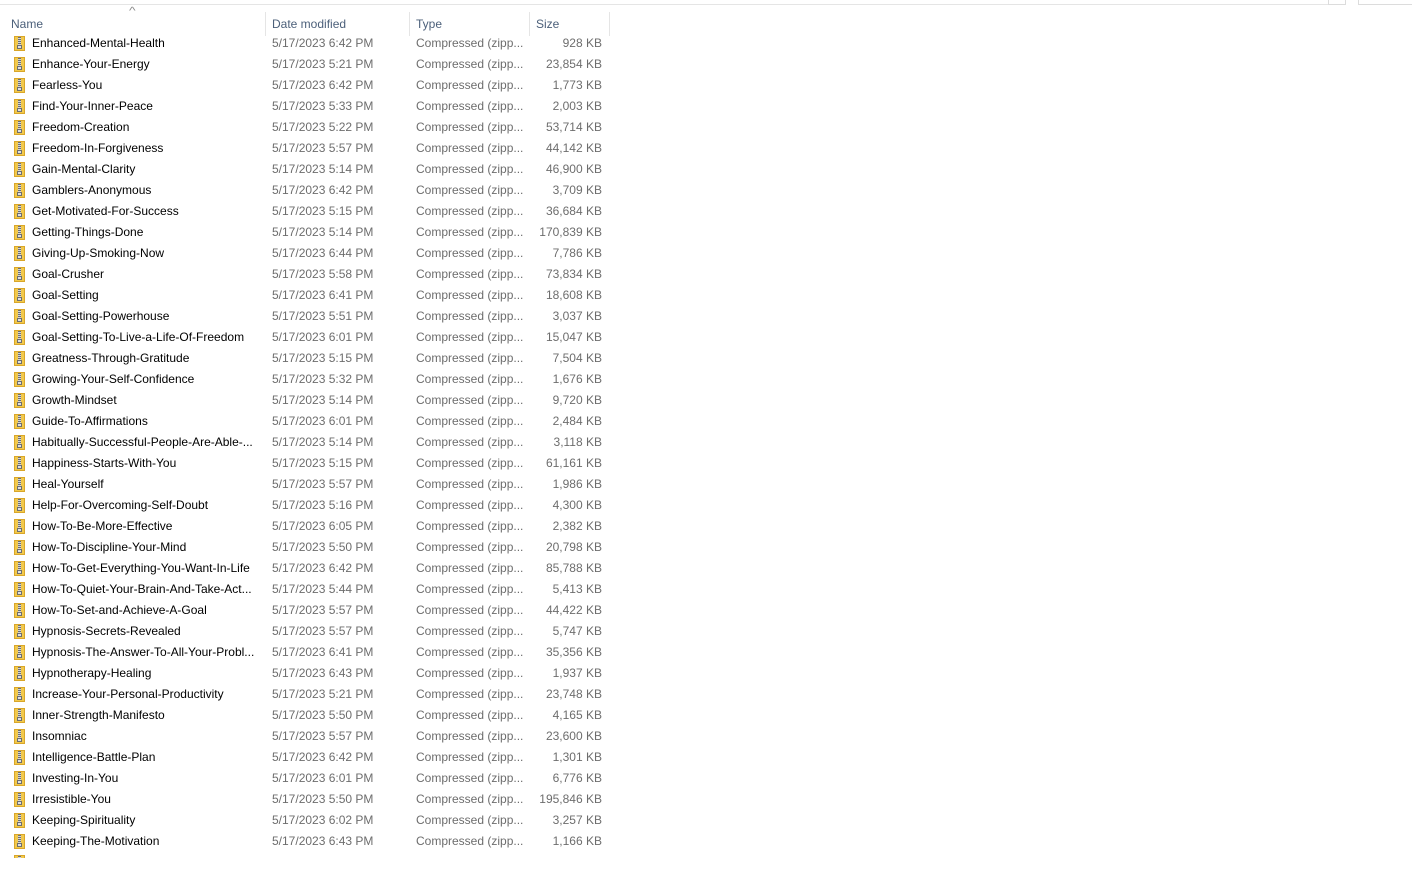  What do you see at coordinates (1337, 2) in the screenshot?
I see `top-right-control` at bounding box center [1337, 2].